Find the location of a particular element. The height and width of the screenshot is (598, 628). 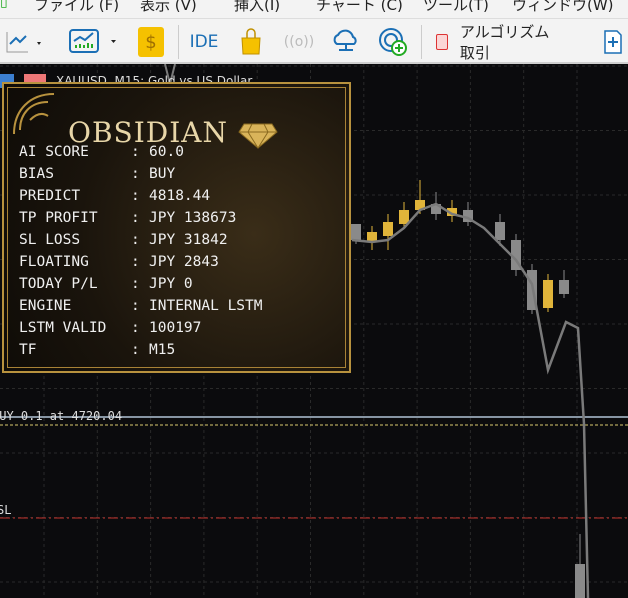

menu-insert: 挿入(I) is located at coordinates (257, 7).